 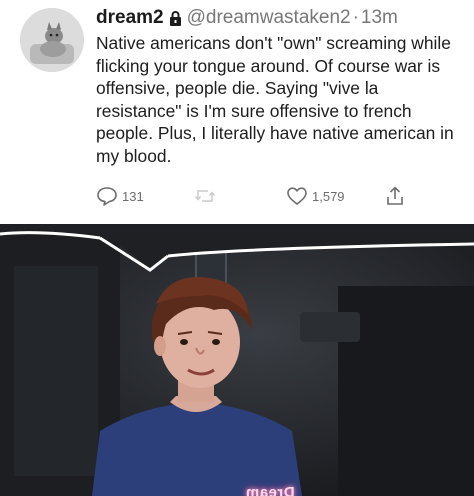 I want to click on lock-icon, so click(x=175, y=18).